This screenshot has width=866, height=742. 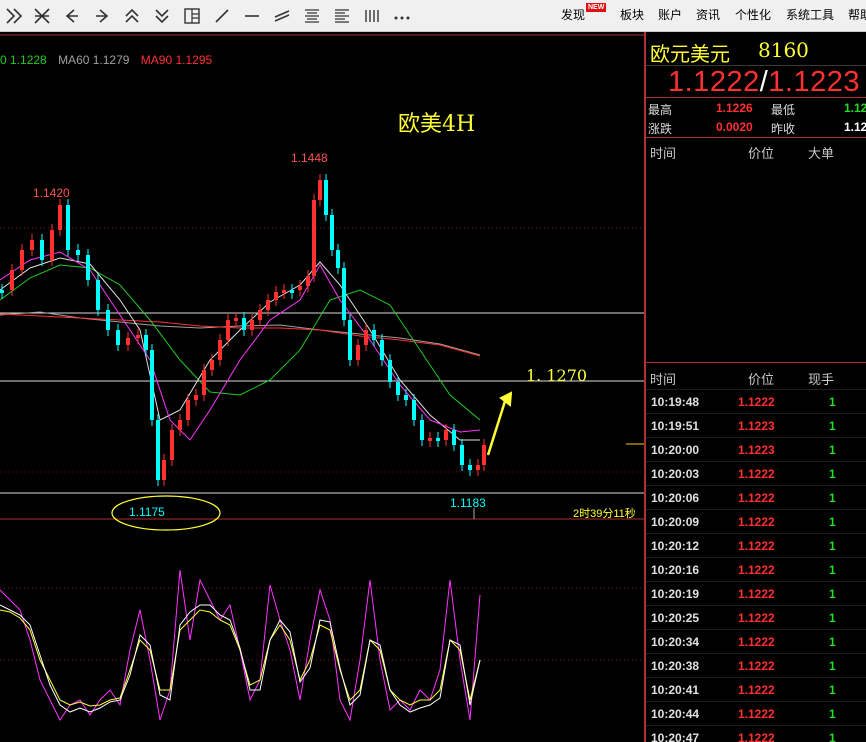 What do you see at coordinates (663, 379) in the screenshot?
I see `trade-time-header: 时间` at bounding box center [663, 379].